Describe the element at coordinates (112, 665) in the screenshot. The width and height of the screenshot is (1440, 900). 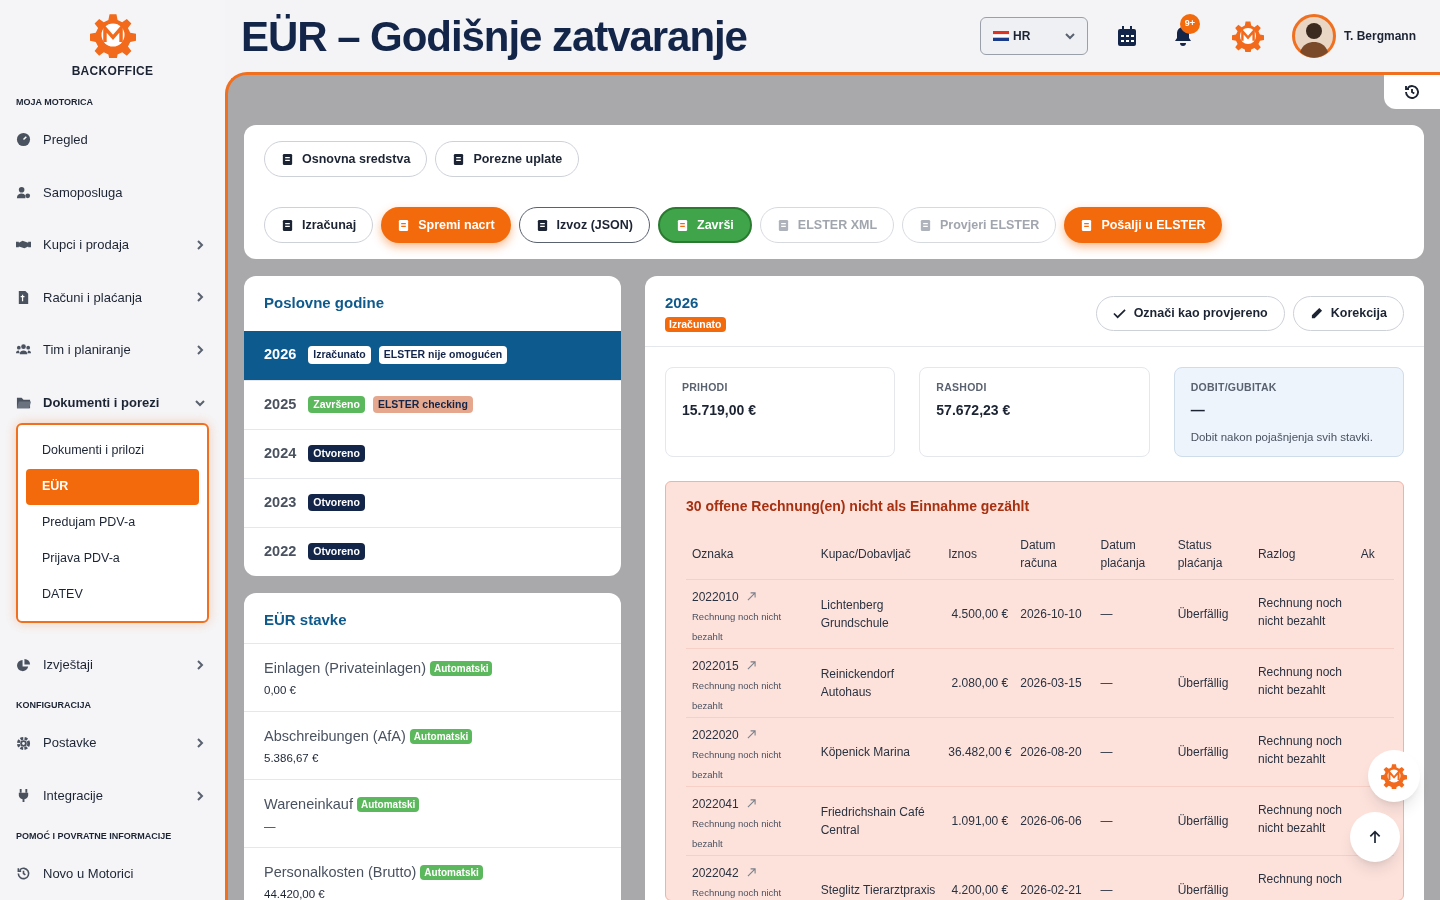
I see `sidebar-item: Izvještaji` at that location.